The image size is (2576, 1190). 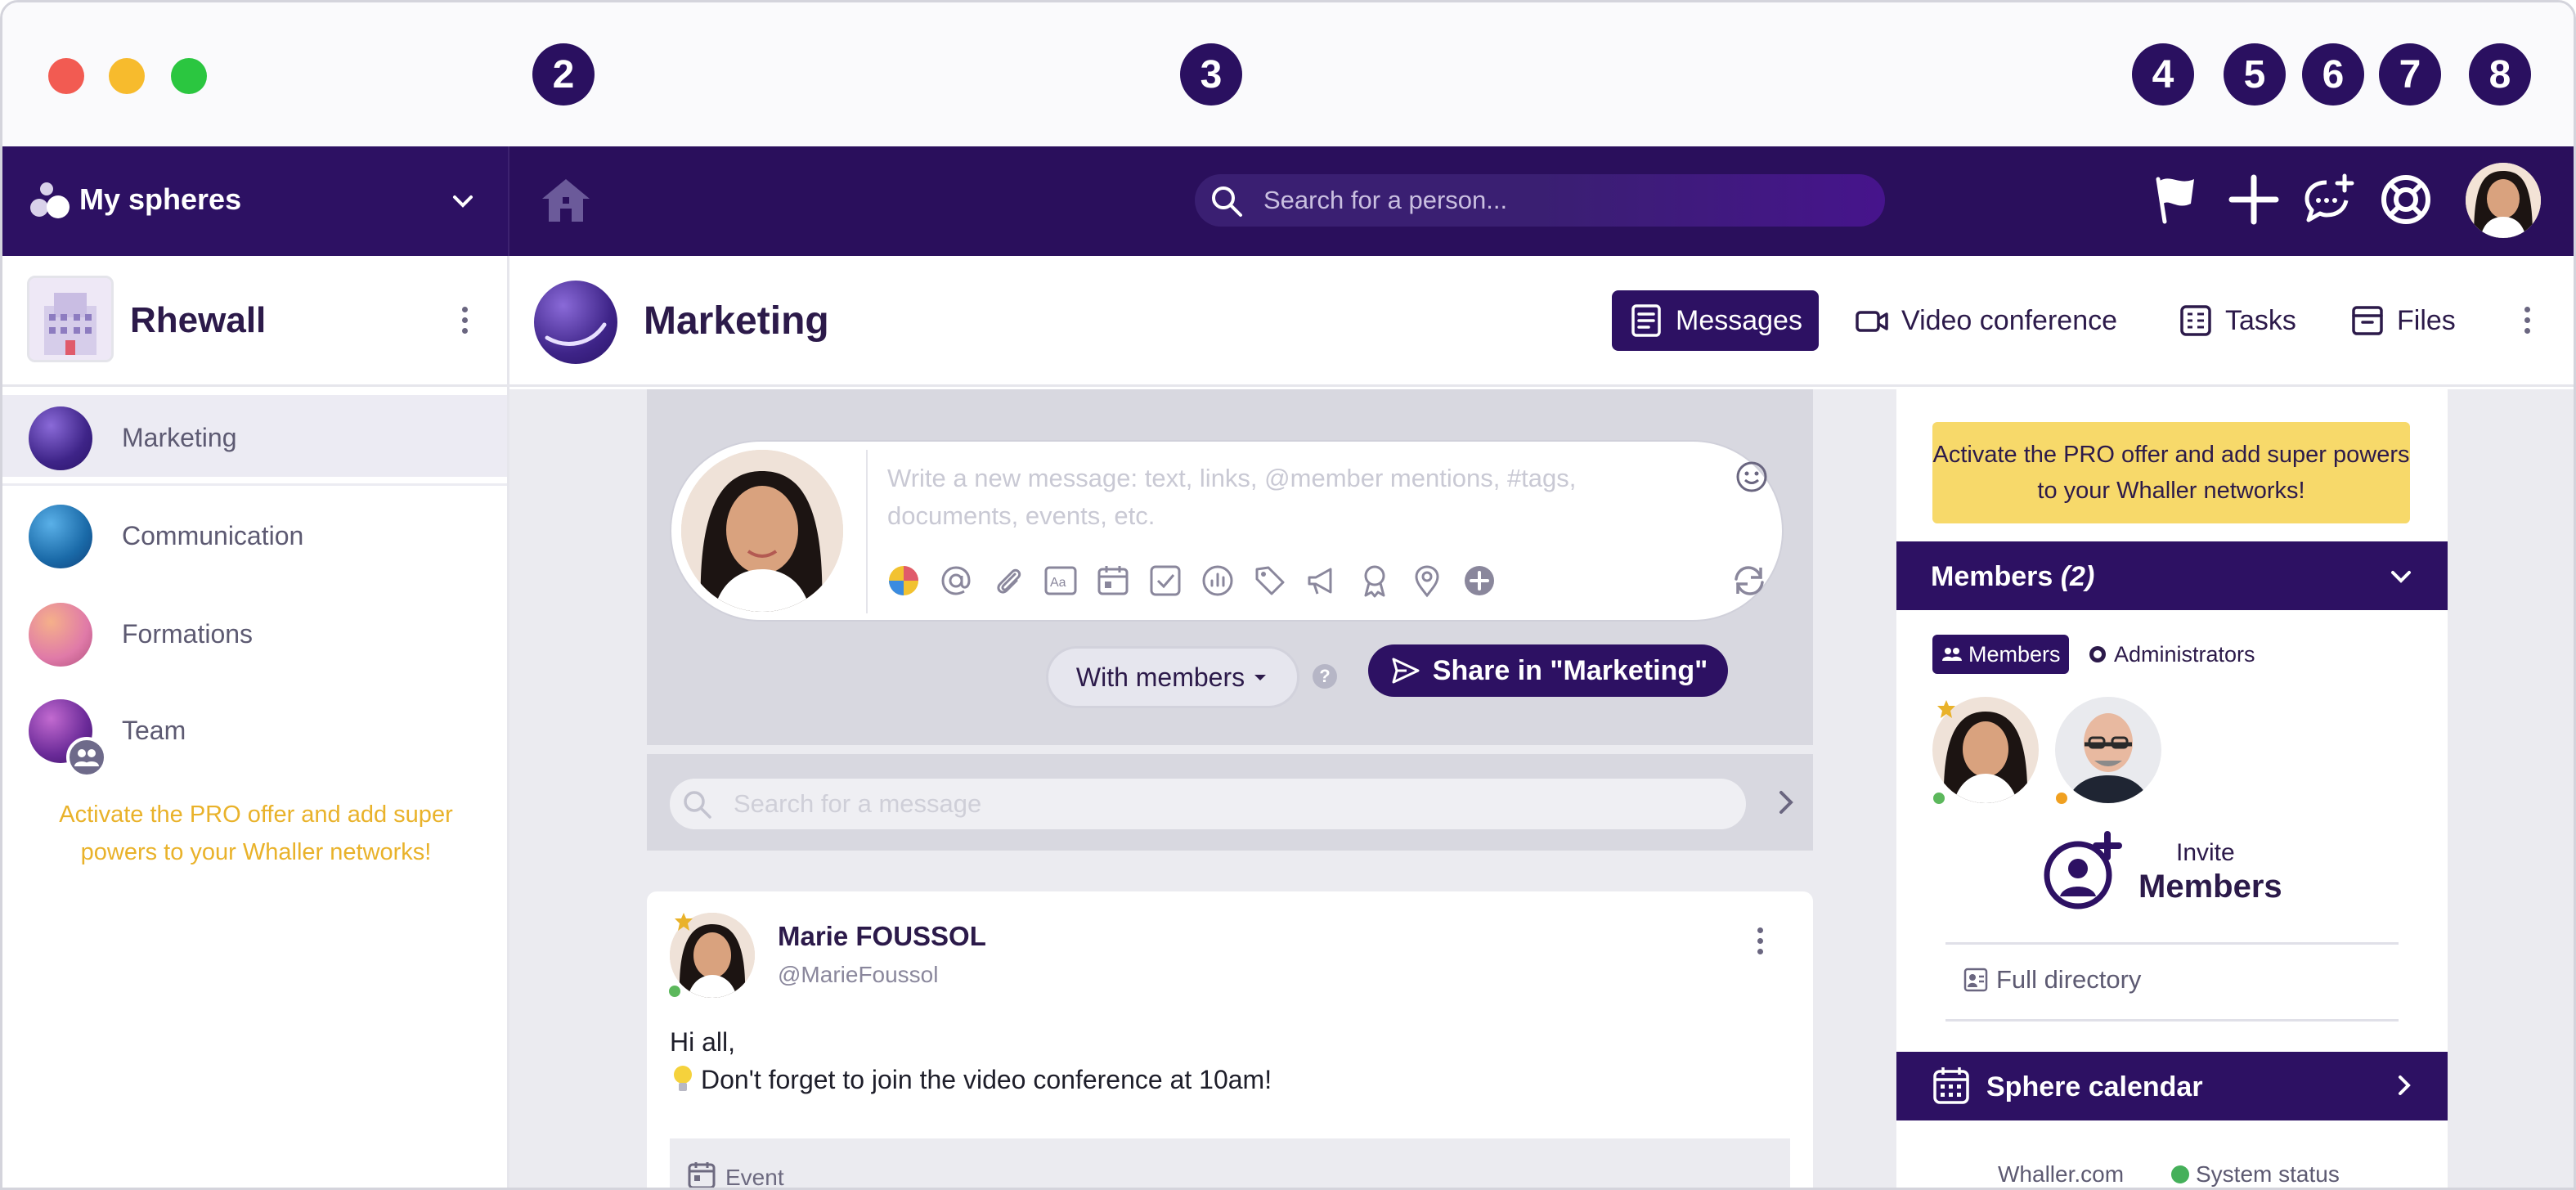 I want to click on sidebar-item-label: Formations, so click(x=188, y=634).